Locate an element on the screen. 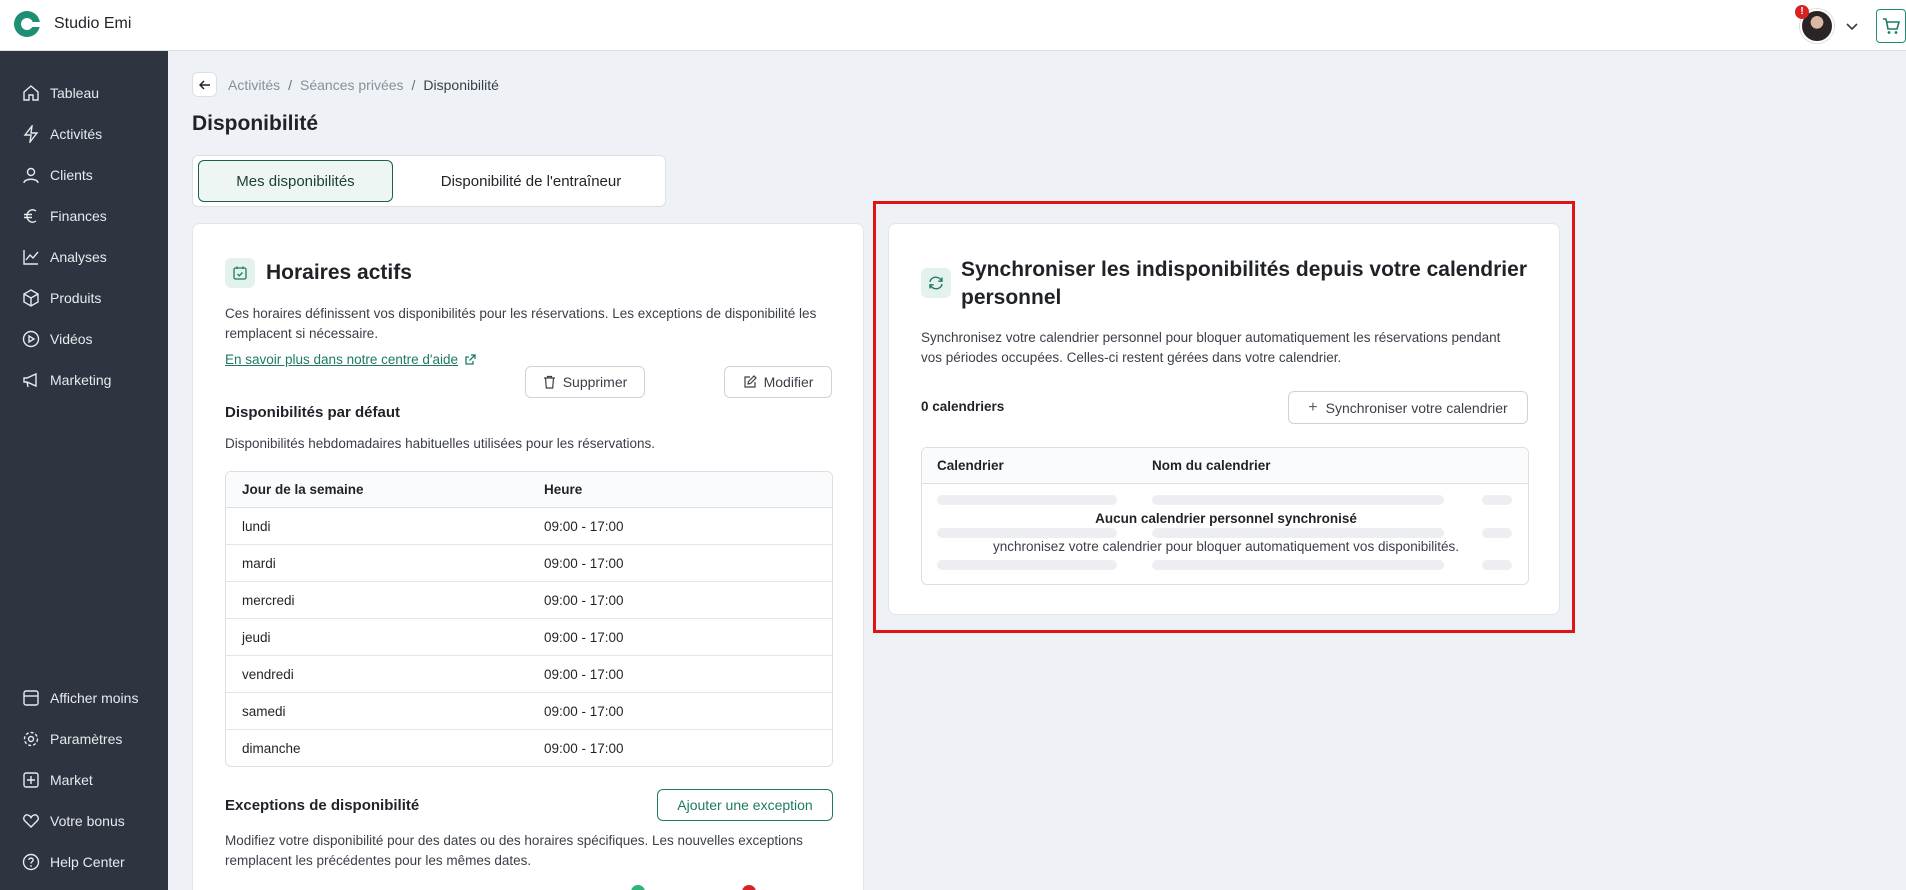 The image size is (1906, 890). page-title: Disponibilité is located at coordinates (255, 123).